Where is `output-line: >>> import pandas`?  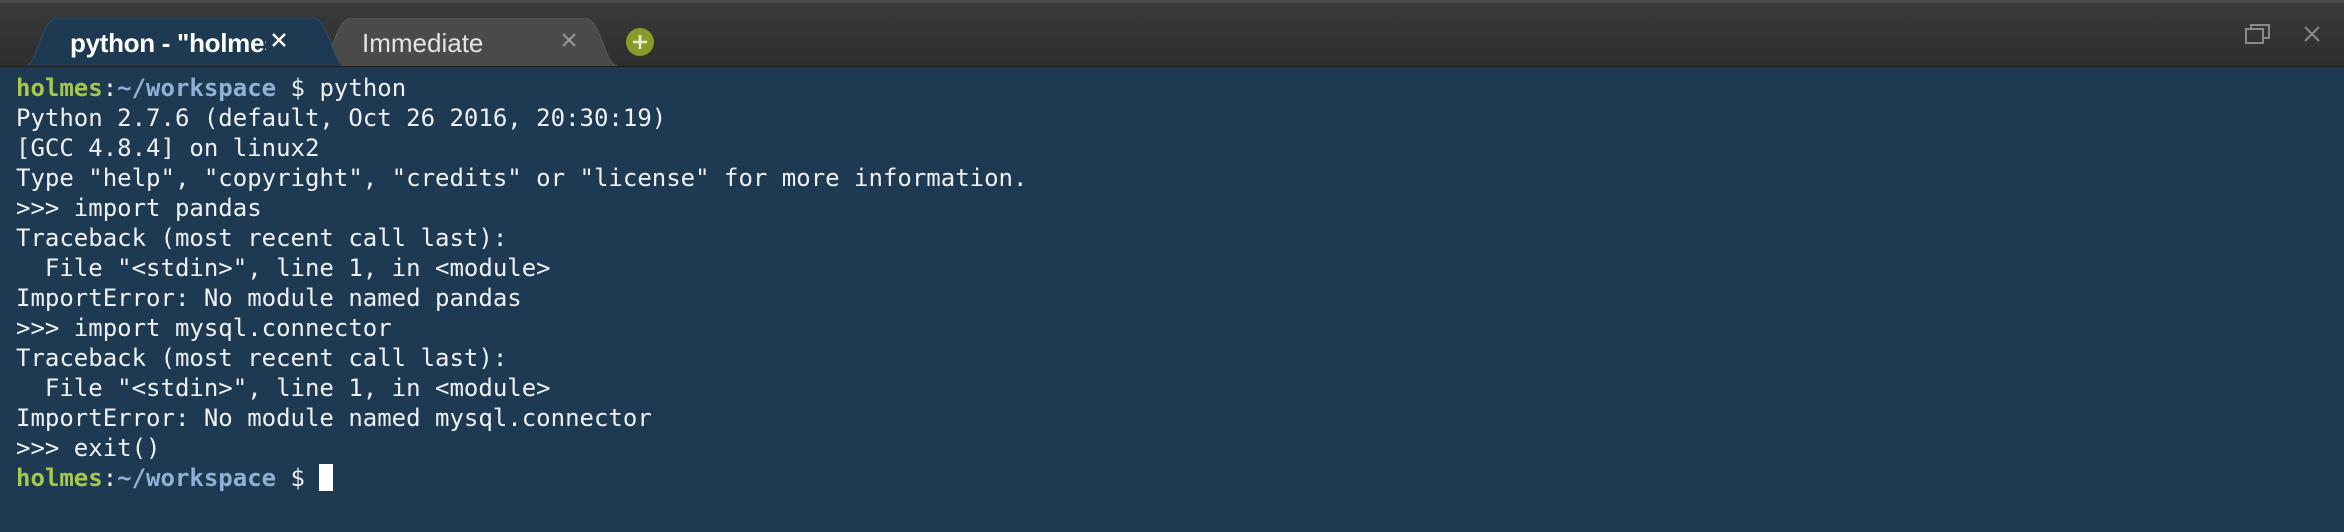
output-line: >>> import pandas is located at coordinates (139, 208).